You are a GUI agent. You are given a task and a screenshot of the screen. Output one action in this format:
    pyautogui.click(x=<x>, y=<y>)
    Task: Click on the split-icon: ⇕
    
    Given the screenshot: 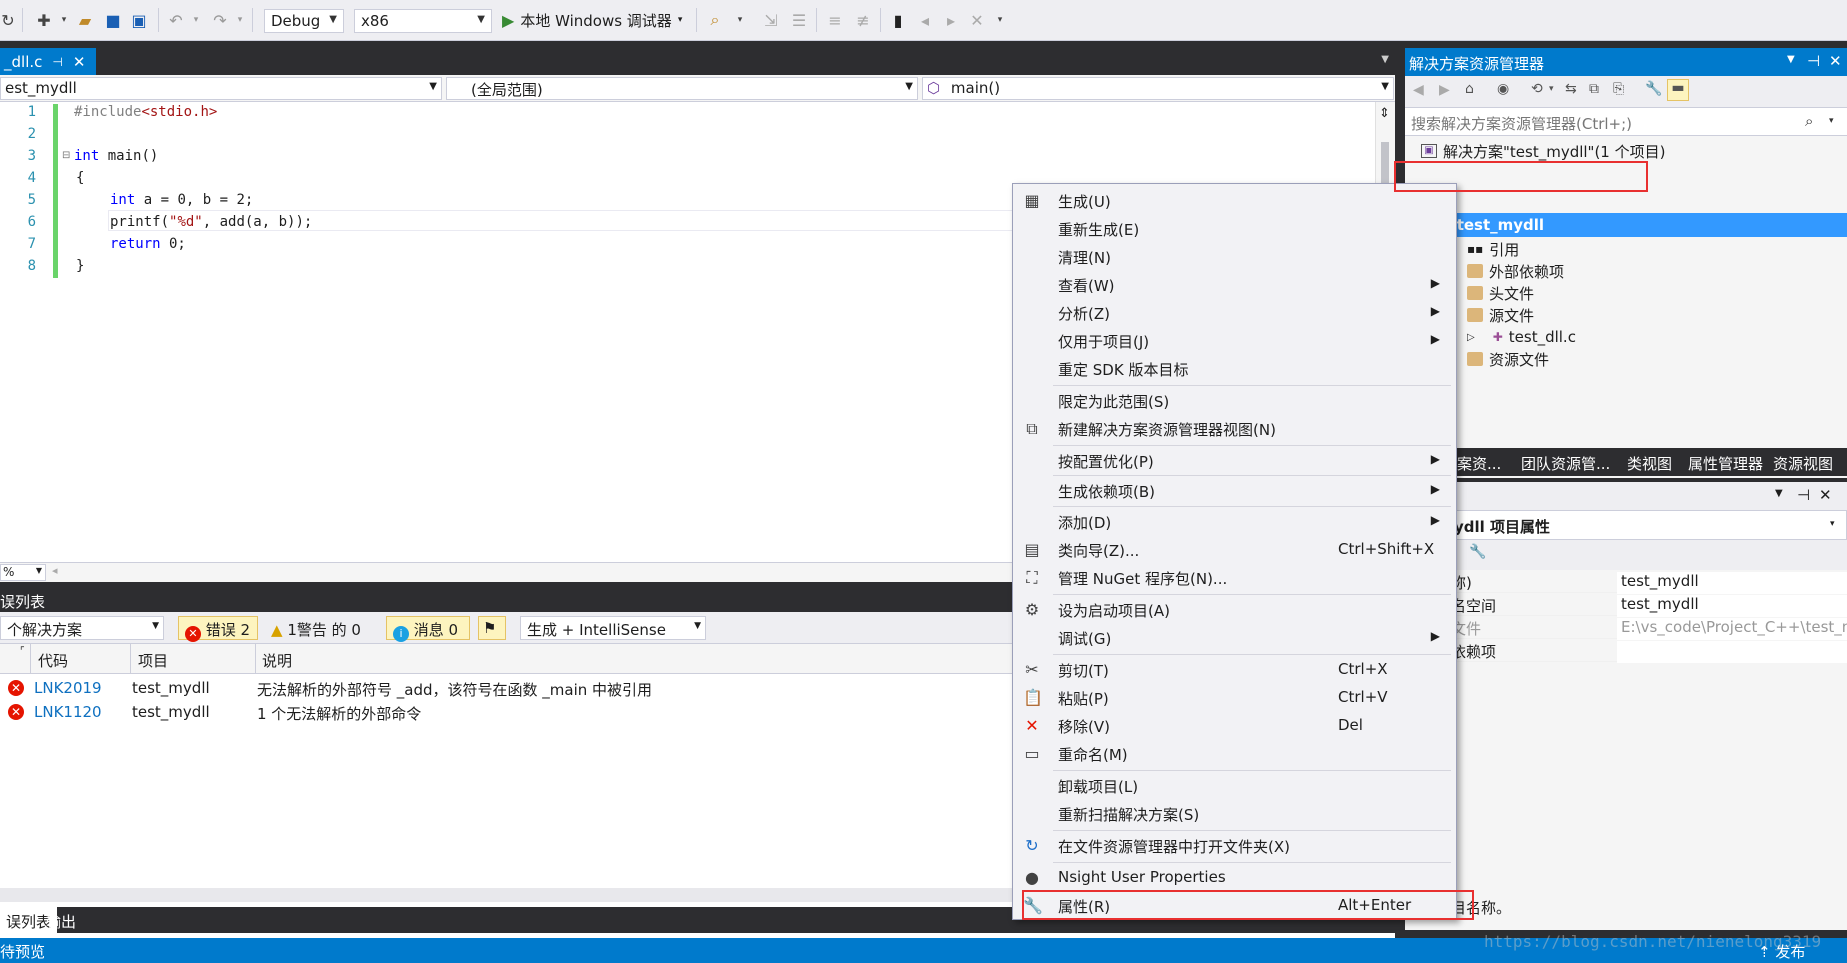 What is the action you would take?
    pyautogui.click(x=1384, y=113)
    